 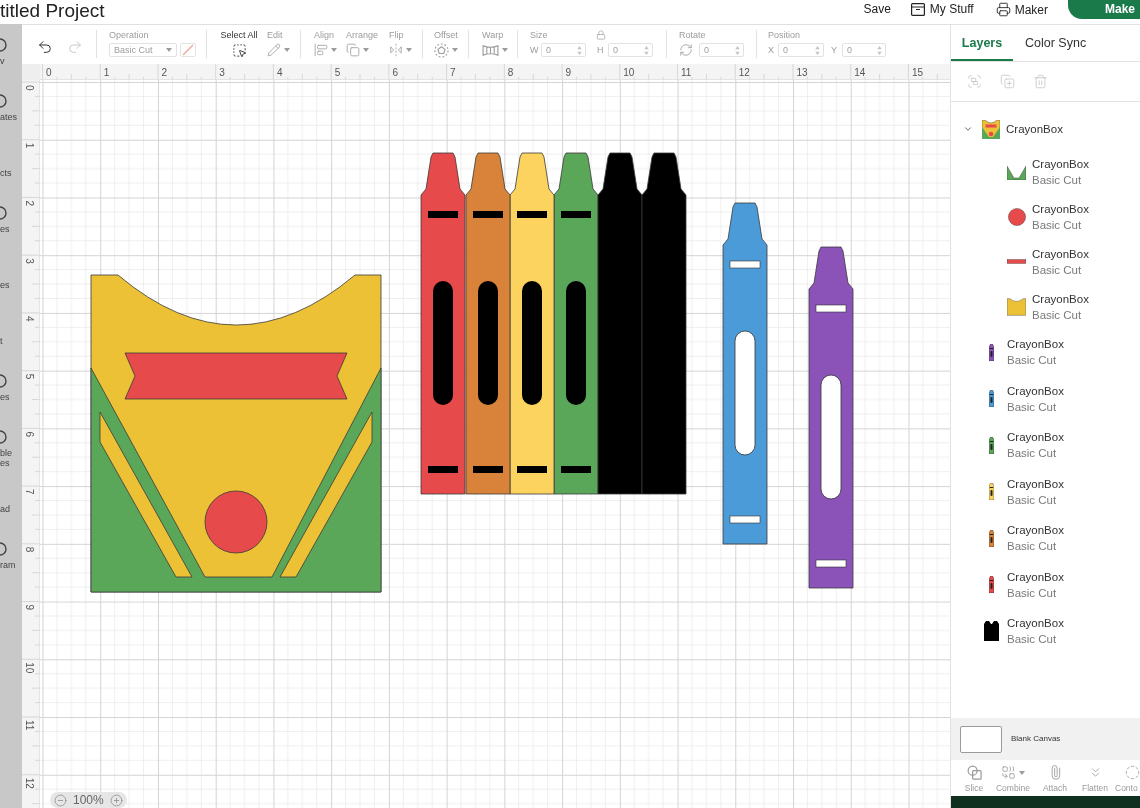 I want to click on lock-icon, so click(x=600, y=35).